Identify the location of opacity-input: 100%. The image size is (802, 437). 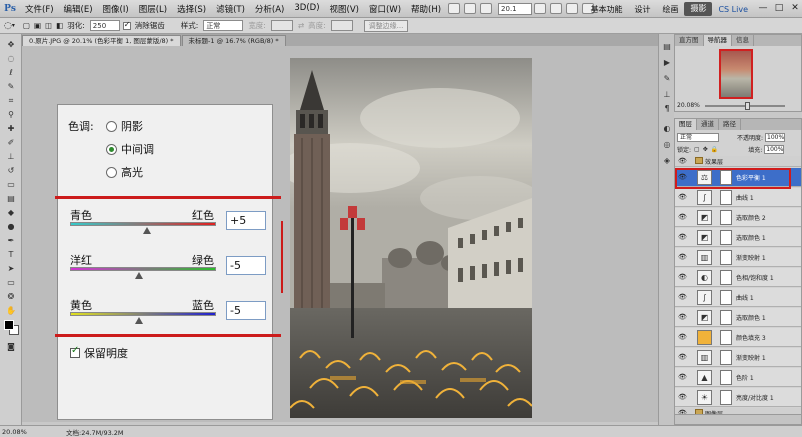
(775, 137).